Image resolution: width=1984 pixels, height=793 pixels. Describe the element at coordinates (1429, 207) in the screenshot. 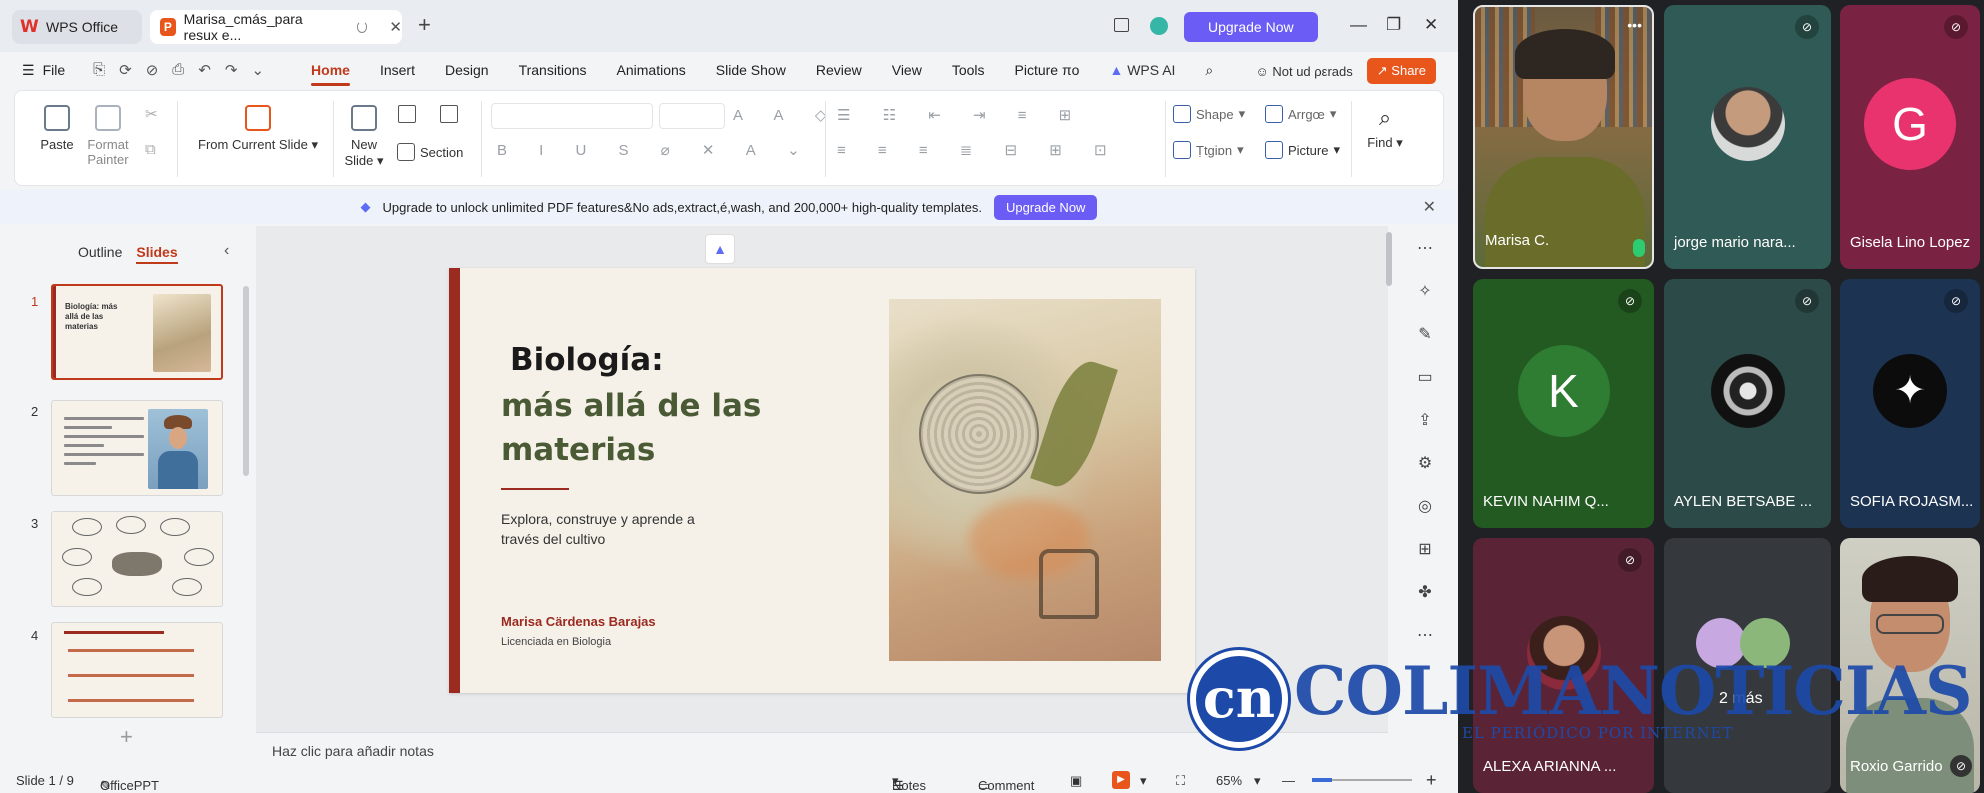

I see `close-banner-icon: ✕` at that location.